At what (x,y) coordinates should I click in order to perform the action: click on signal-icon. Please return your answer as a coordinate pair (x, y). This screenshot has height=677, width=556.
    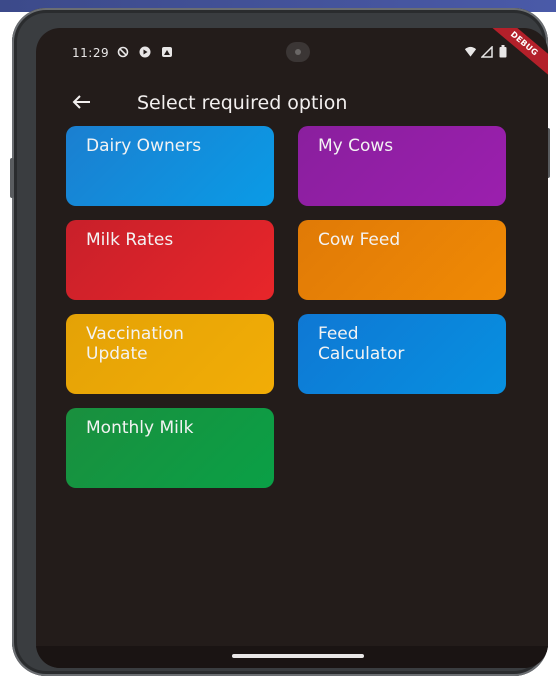
    Looking at the image, I should click on (486, 51).